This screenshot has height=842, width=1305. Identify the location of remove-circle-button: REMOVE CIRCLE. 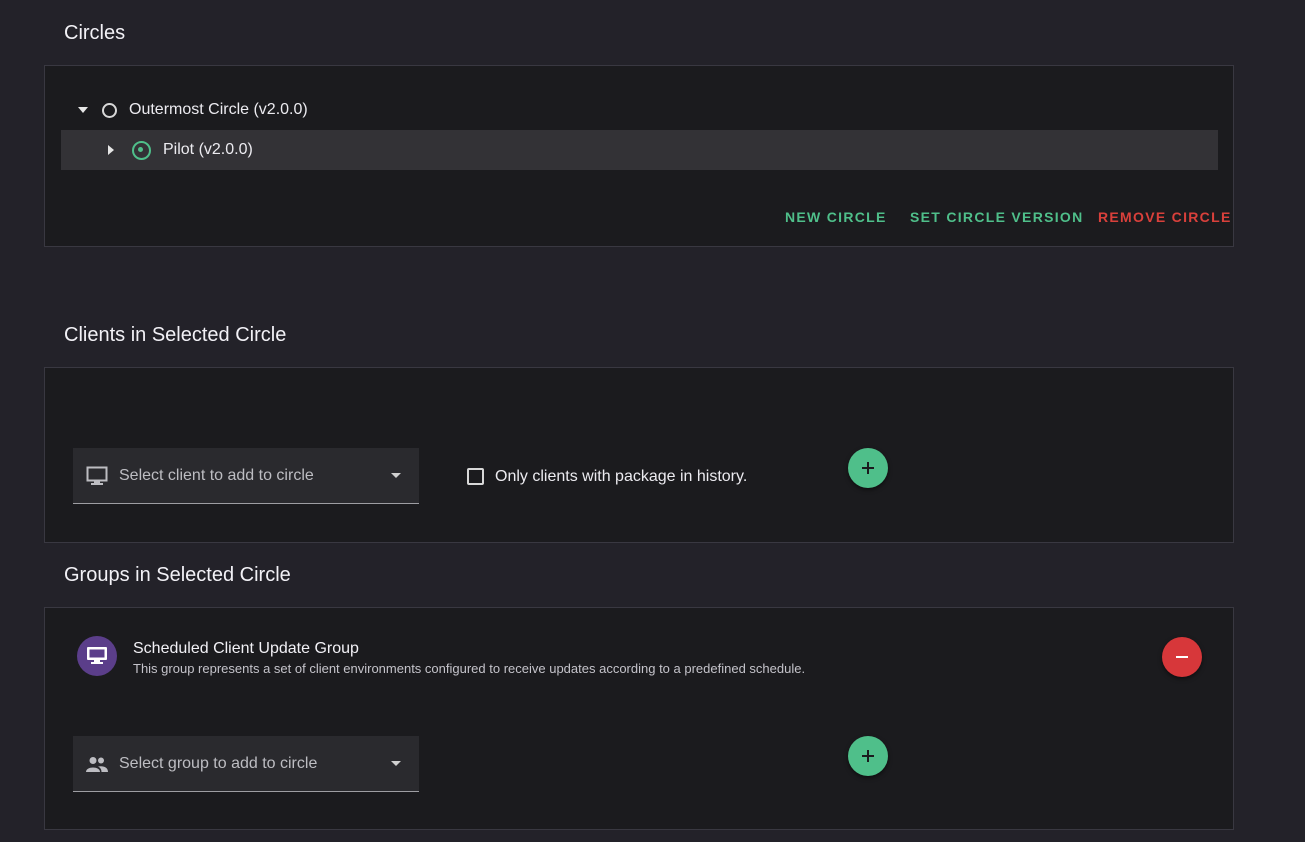
(1165, 217).